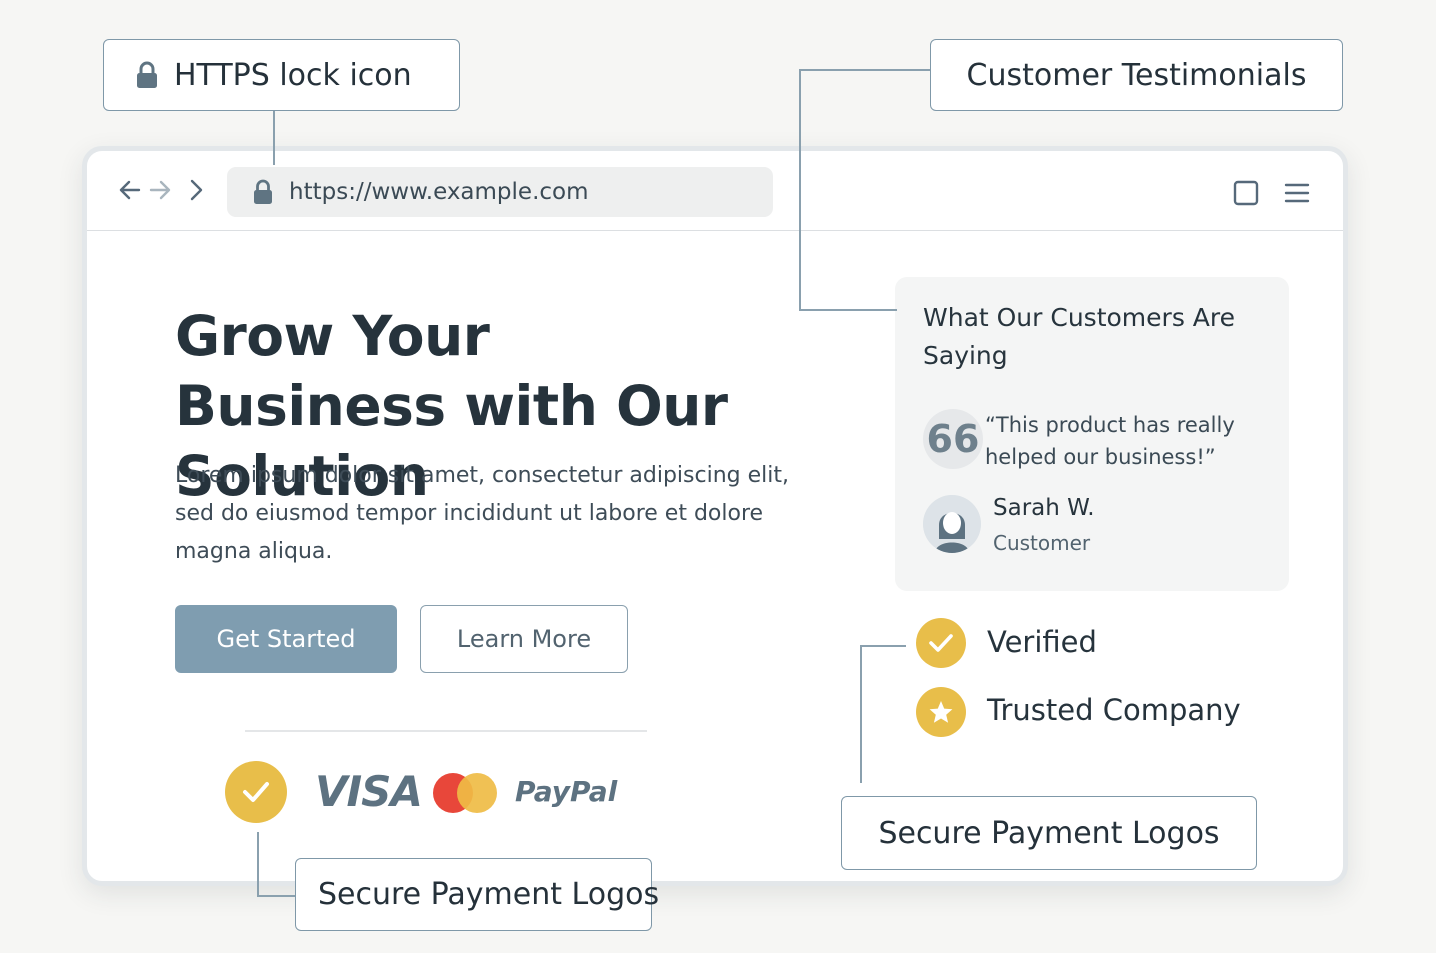 Image resolution: width=1436 pixels, height=953 pixels. I want to click on address-bar: https://www.example.com, so click(500, 192).